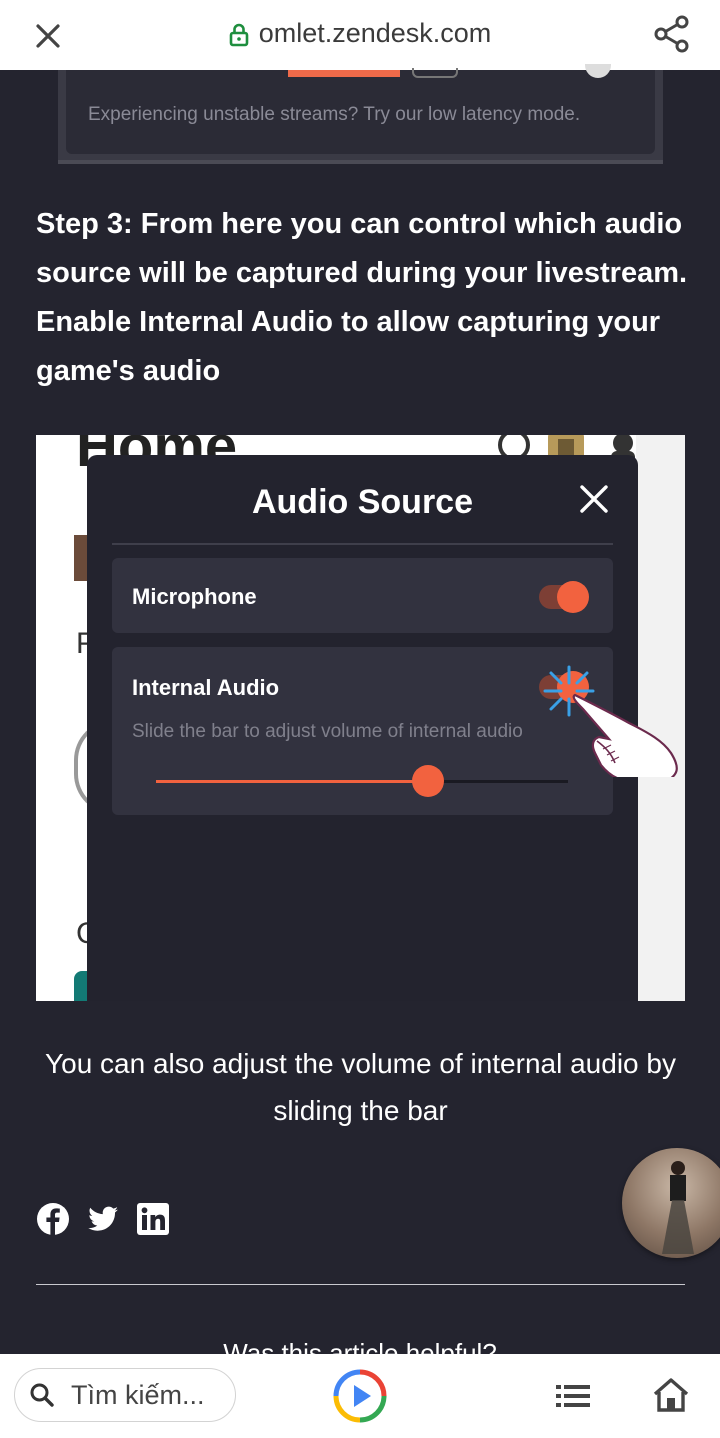  What do you see at coordinates (435, 73) in the screenshot?
I see `beta-pill` at bounding box center [435, 73].